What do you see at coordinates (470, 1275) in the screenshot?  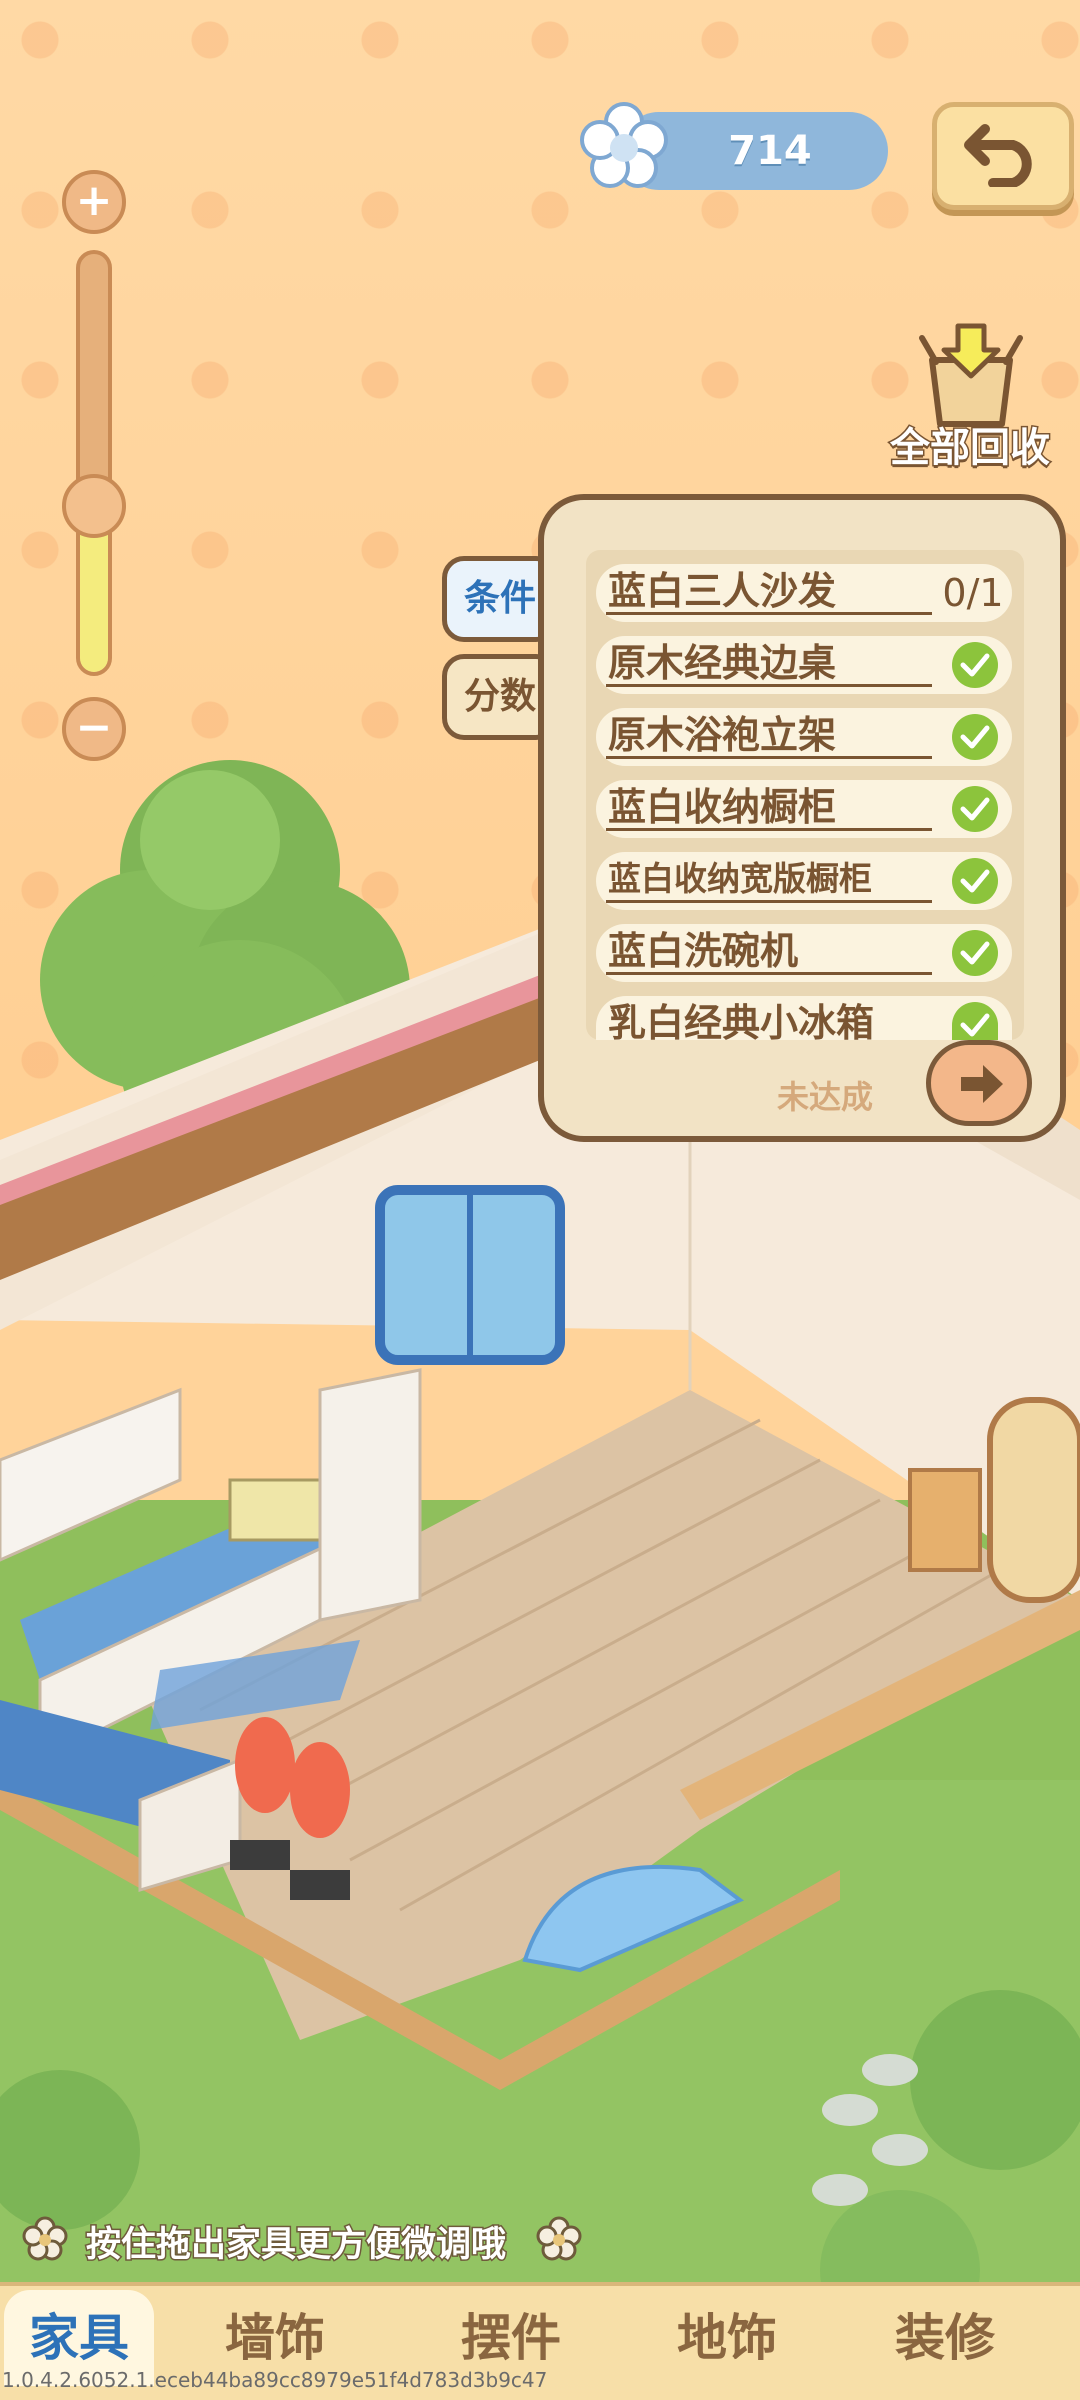 I see `window` at bounding box center [470, 1275].